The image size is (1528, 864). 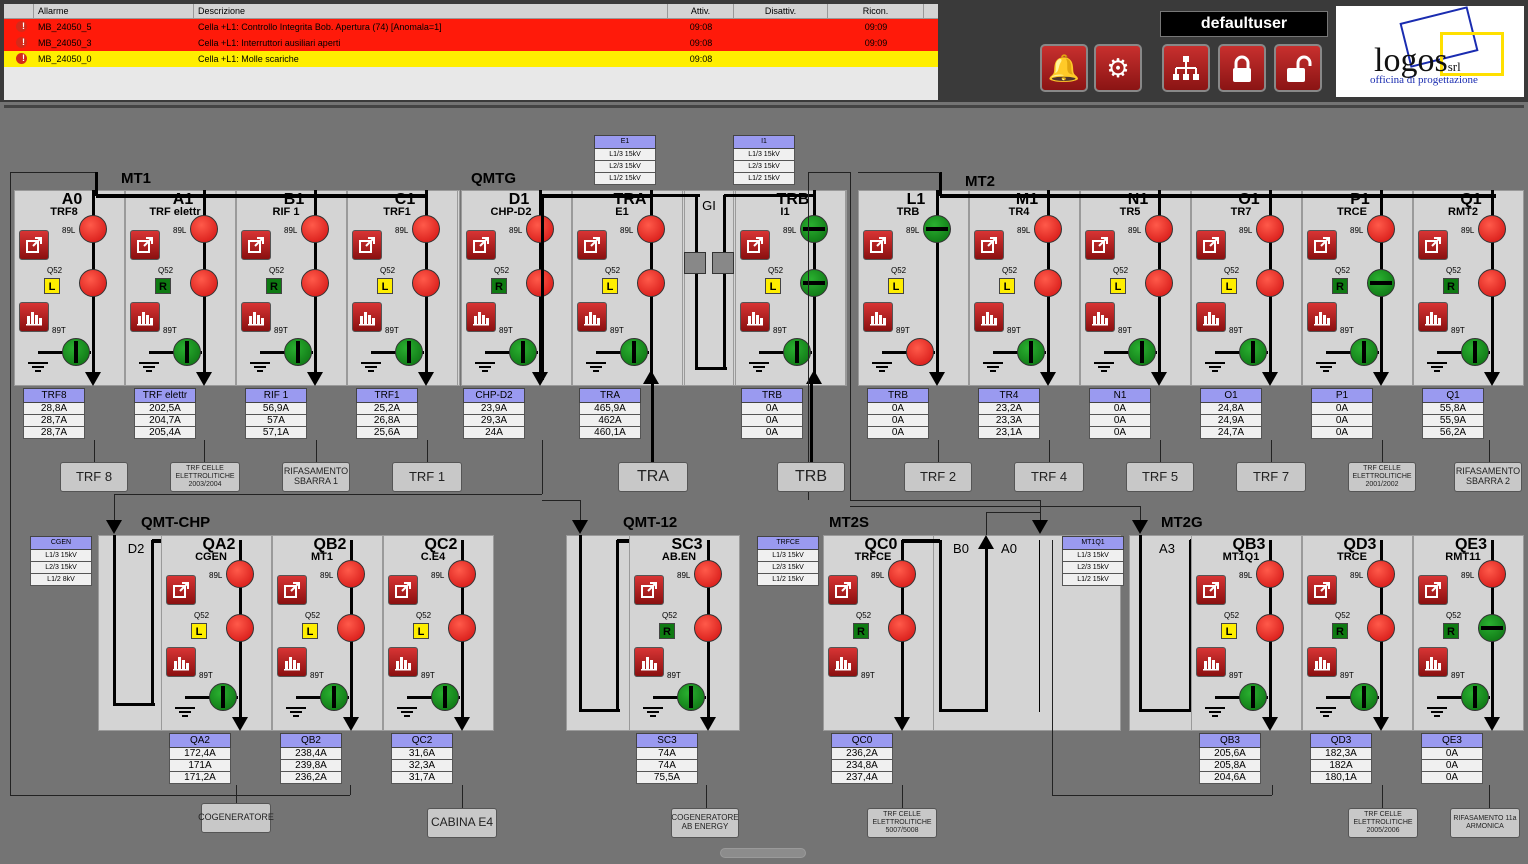 I want to click on load-label: TRF 2, so click(x=938, y=477).